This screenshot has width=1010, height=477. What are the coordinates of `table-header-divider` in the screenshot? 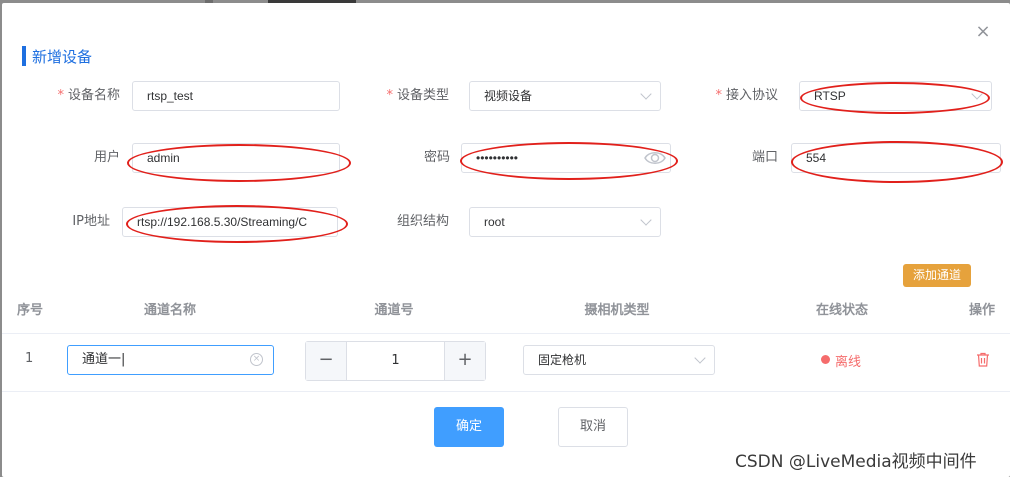 It's located at (506, 333).